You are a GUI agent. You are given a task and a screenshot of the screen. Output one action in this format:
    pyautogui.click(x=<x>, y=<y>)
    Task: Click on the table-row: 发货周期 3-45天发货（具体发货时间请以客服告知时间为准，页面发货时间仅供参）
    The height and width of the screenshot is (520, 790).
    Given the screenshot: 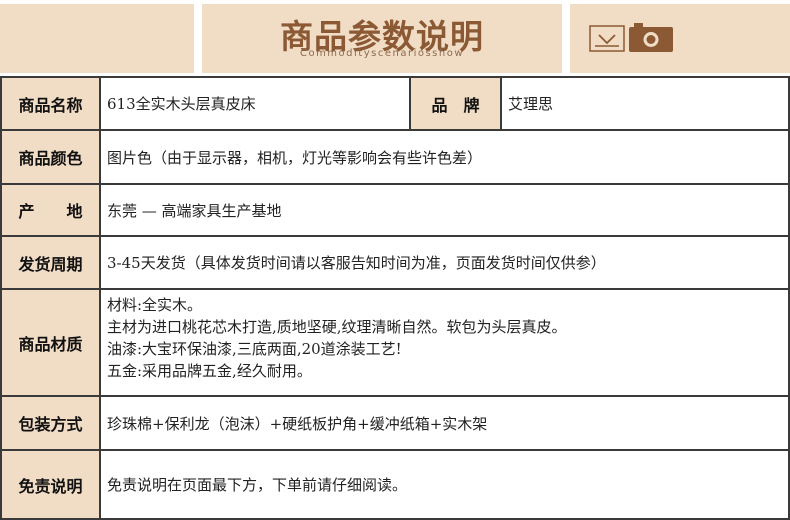 What is the action you would take?
    pyautogui.click(x=395, y=262)
    